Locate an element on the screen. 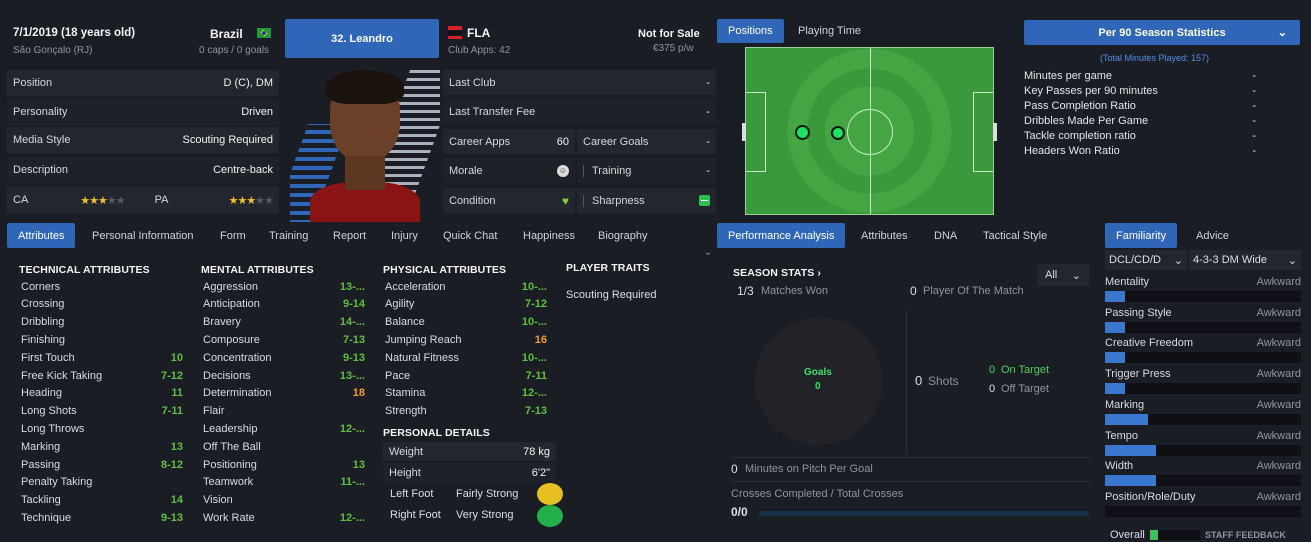 This screenshot has width=1311, height=542. tab-biography: Biography is located at coordinates (623, 235).